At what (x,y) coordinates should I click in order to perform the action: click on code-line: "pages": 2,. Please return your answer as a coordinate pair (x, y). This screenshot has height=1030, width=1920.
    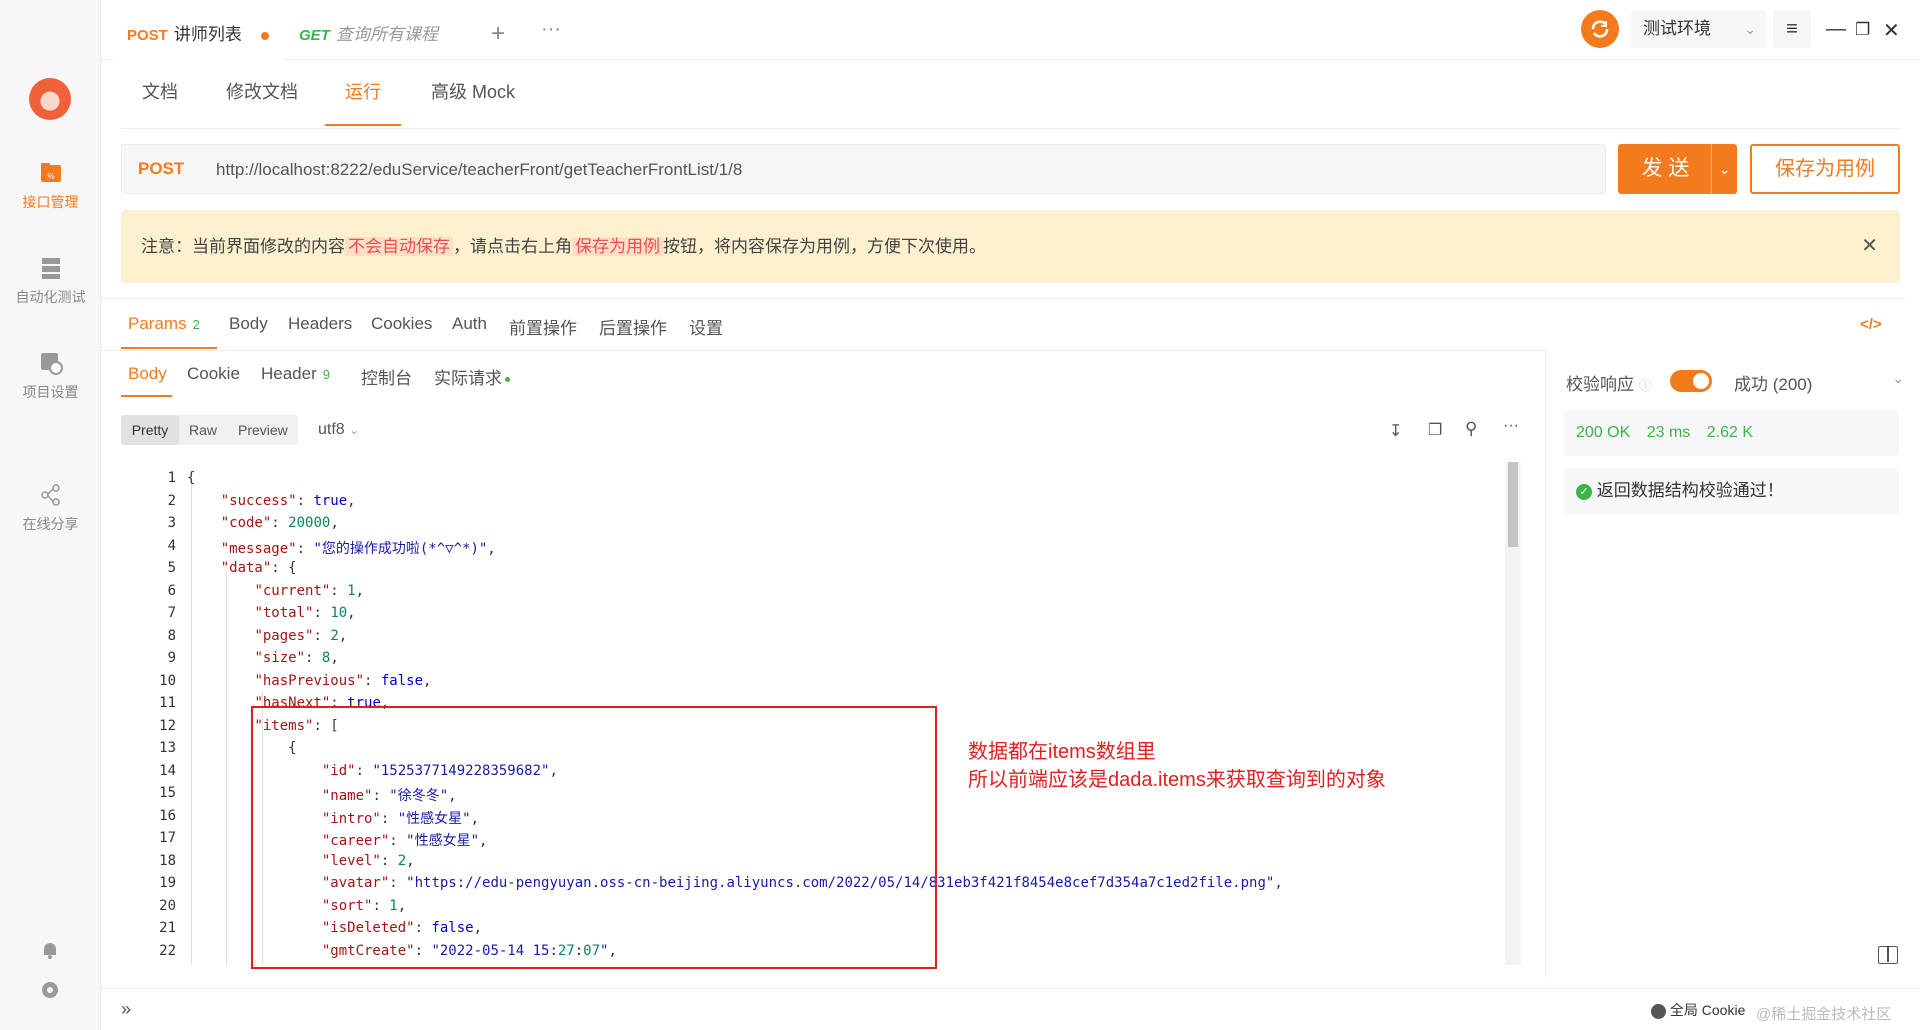
    Looking at the image, I should click on (301, 635).